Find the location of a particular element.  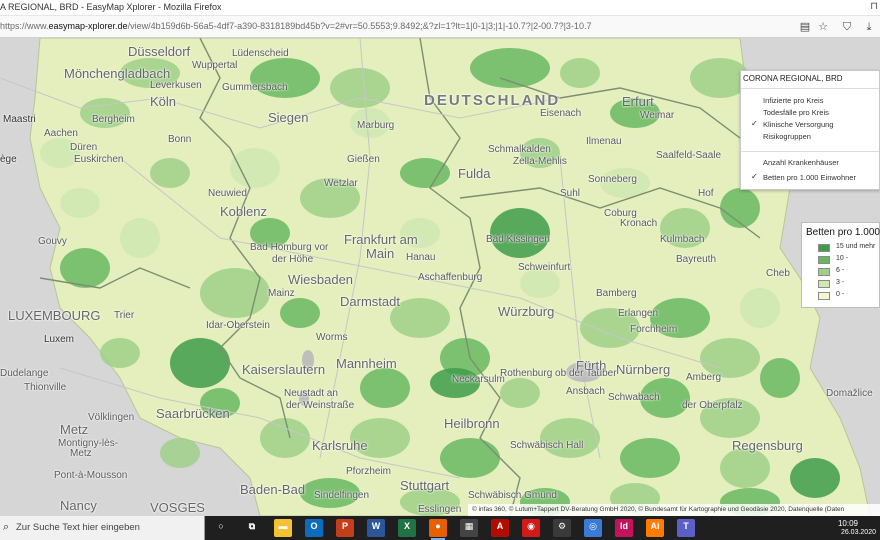

map-label-idar: Idar-Oberstein is located at coordinates (238, 325).